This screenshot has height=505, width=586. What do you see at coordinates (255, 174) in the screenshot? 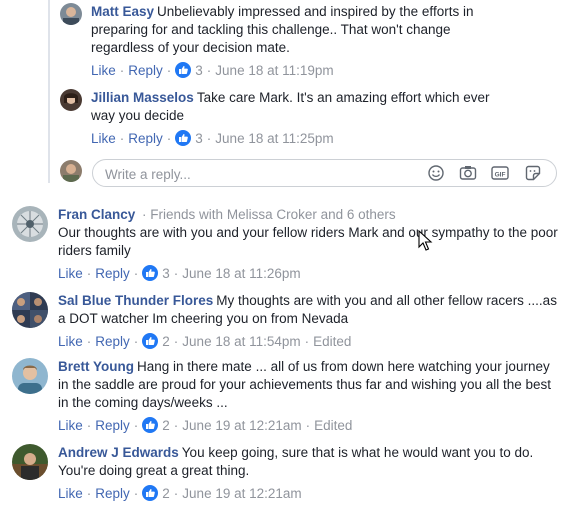
I see `reply-input` at bounding box center [255, 174].